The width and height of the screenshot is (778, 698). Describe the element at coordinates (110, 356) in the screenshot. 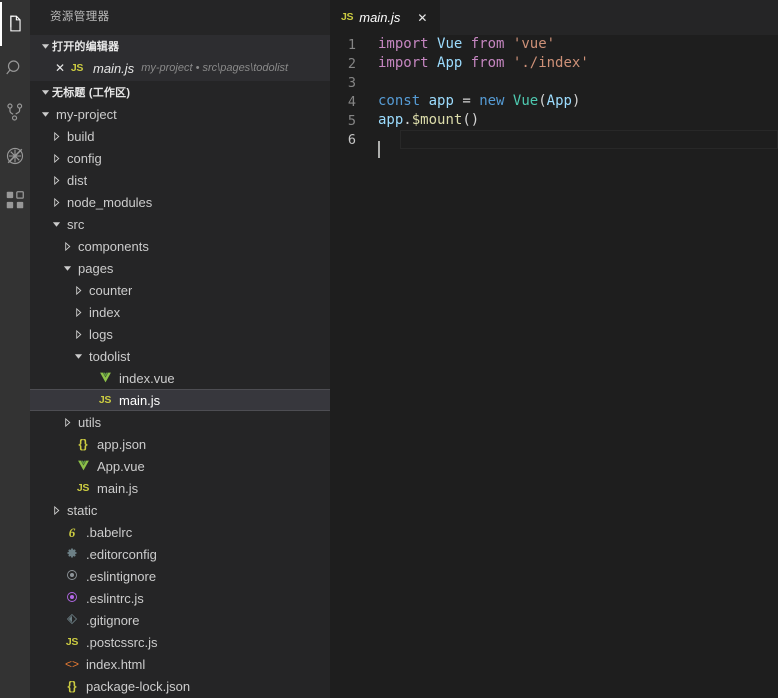

I see `tree-item-label: todolist` at that location.